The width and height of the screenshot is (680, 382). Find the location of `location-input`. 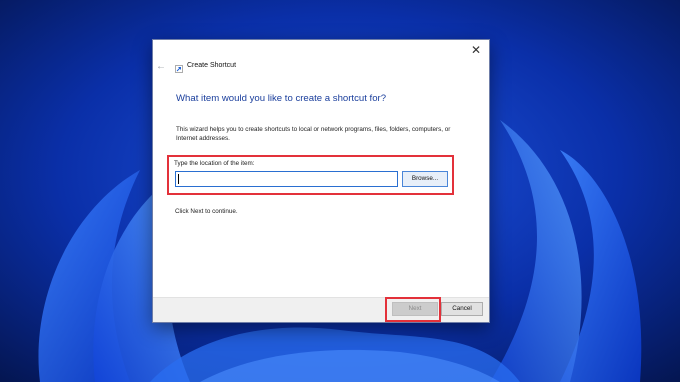

location-input is located at coordinates (286, 179).